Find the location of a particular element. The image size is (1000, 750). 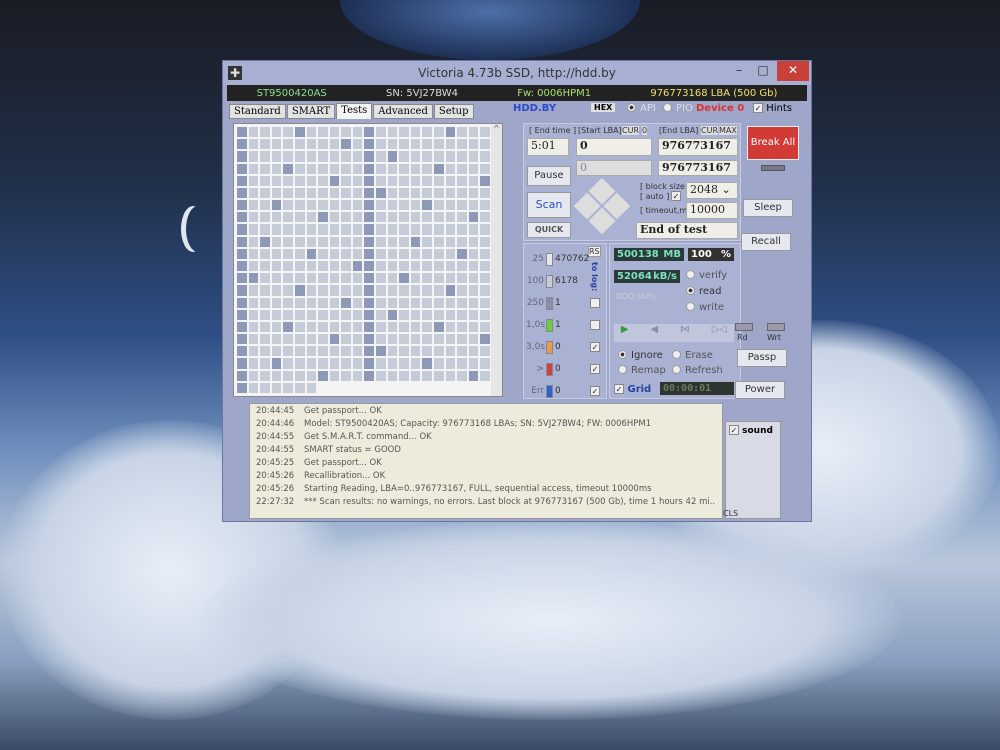

tab-smart: SMART is located at coordinates (311, 111).